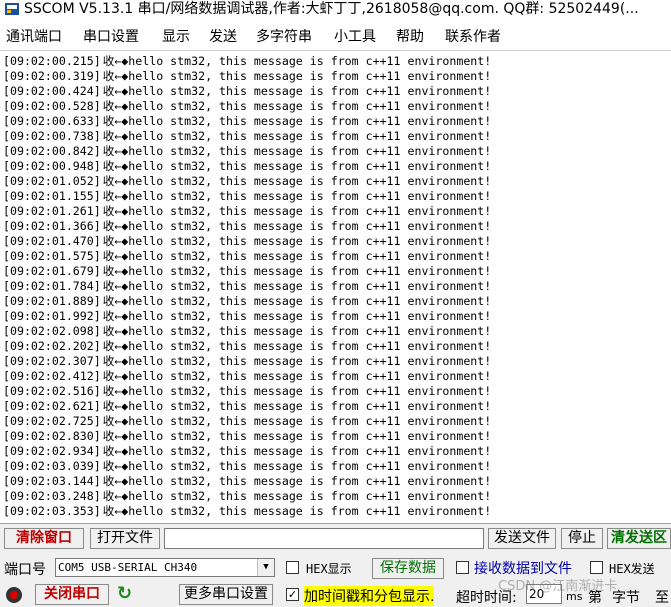 The image size is (671, 607). What do you see at coordinates (329, 569) in the screenshot?
I see `hex-display-label: HEX显示` at bounding box center [329, 569].